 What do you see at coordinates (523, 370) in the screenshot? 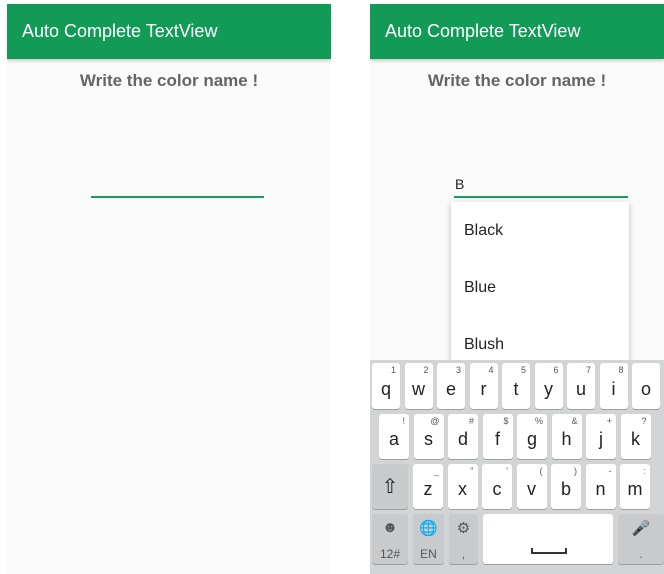
I see `key-hint: 5` at bounding box center [523, 370].